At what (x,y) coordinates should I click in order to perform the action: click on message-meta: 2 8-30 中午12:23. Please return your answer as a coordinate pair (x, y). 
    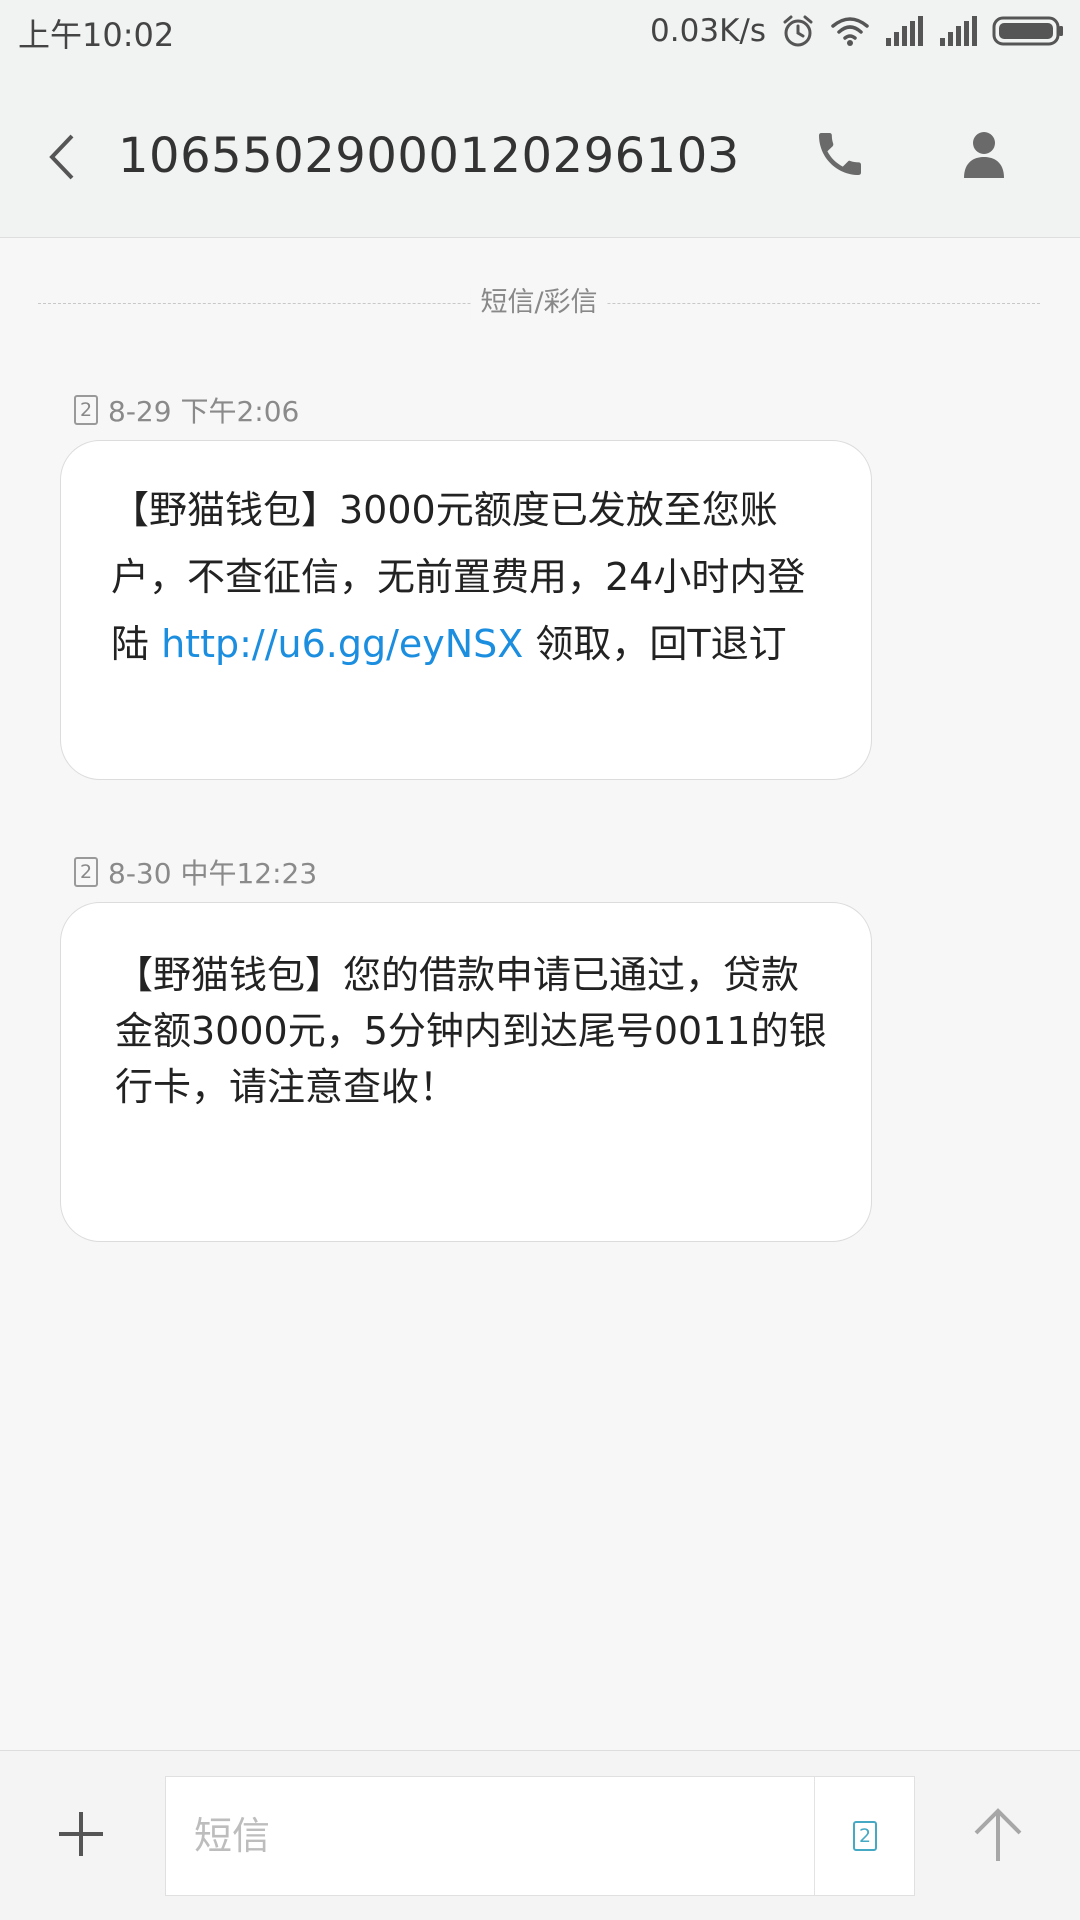
    Looking at the image, I should click on (195, 872).